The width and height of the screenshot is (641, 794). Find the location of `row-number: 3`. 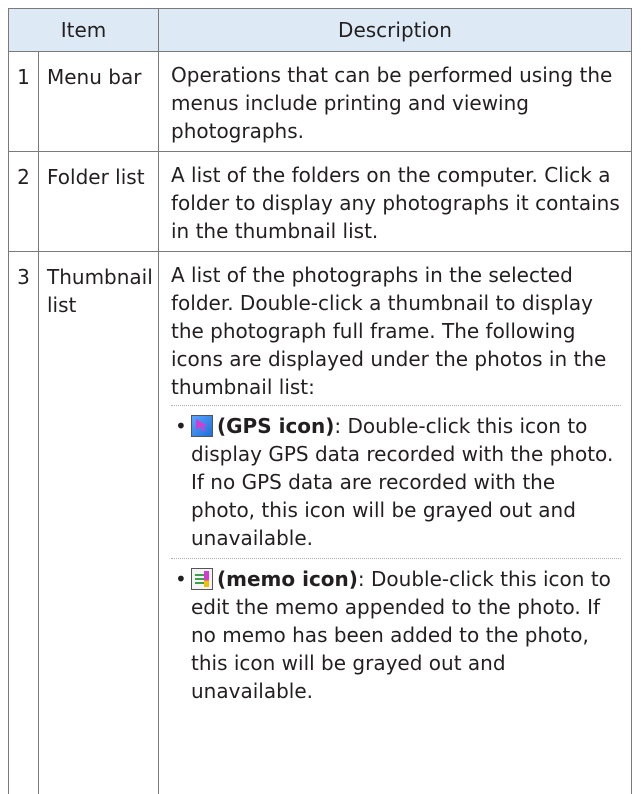

row-number: 3 is located at coordinates (23, 271).